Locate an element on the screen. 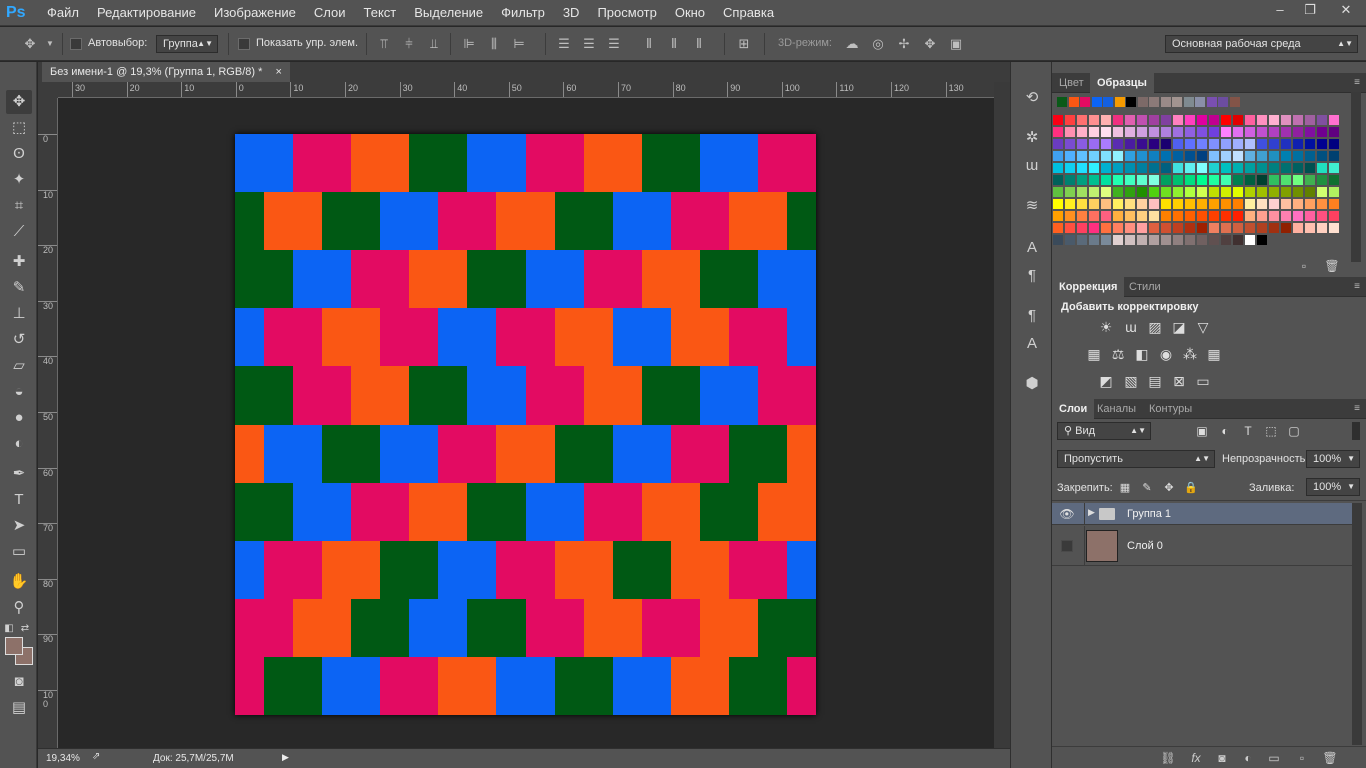 This screenshot has height=768, width=1366. layer-row-group-1: 👁 ▶ Группа 1 is located at coordinates (1202, 514).